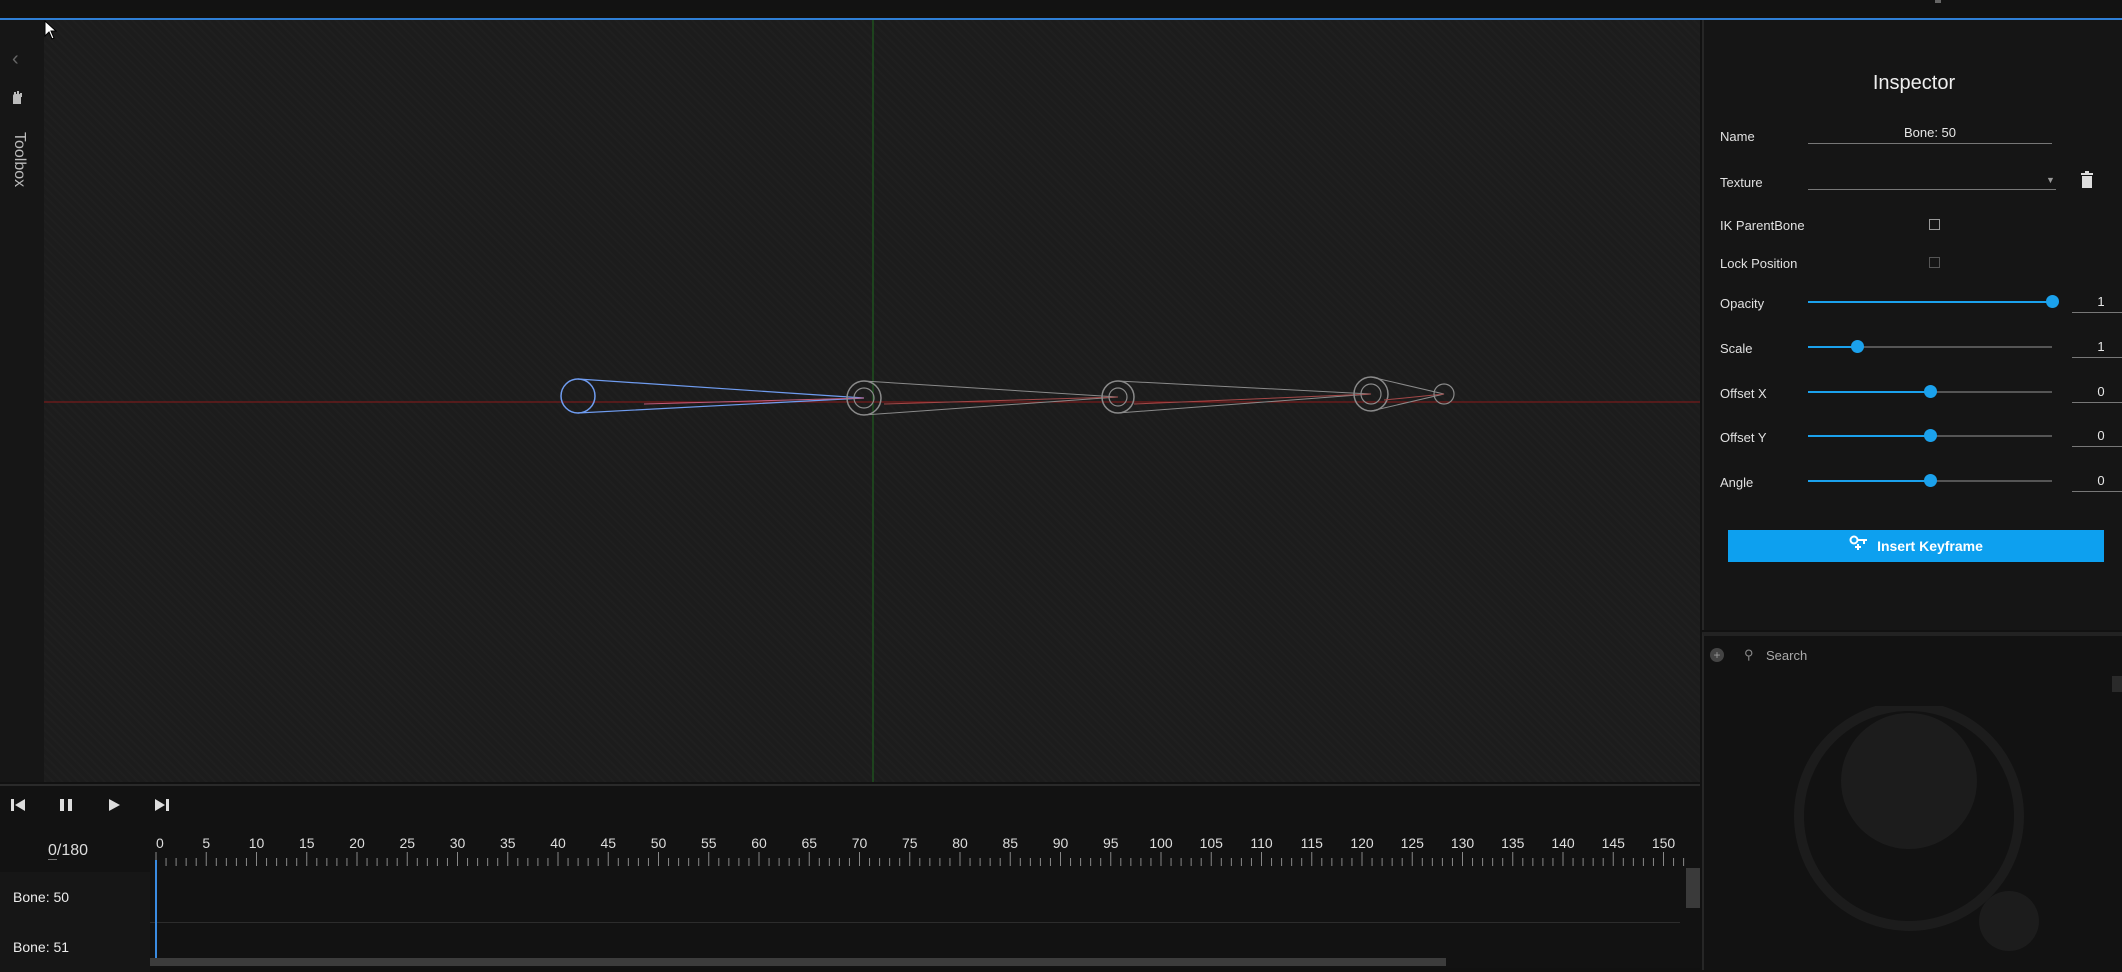 This screenshot has height=972, width=2122. What do you see at coordinates (1934, 224) in the screenshot?
I see `ik-parentbone-checkbox` at bounding box center [1934, 224].